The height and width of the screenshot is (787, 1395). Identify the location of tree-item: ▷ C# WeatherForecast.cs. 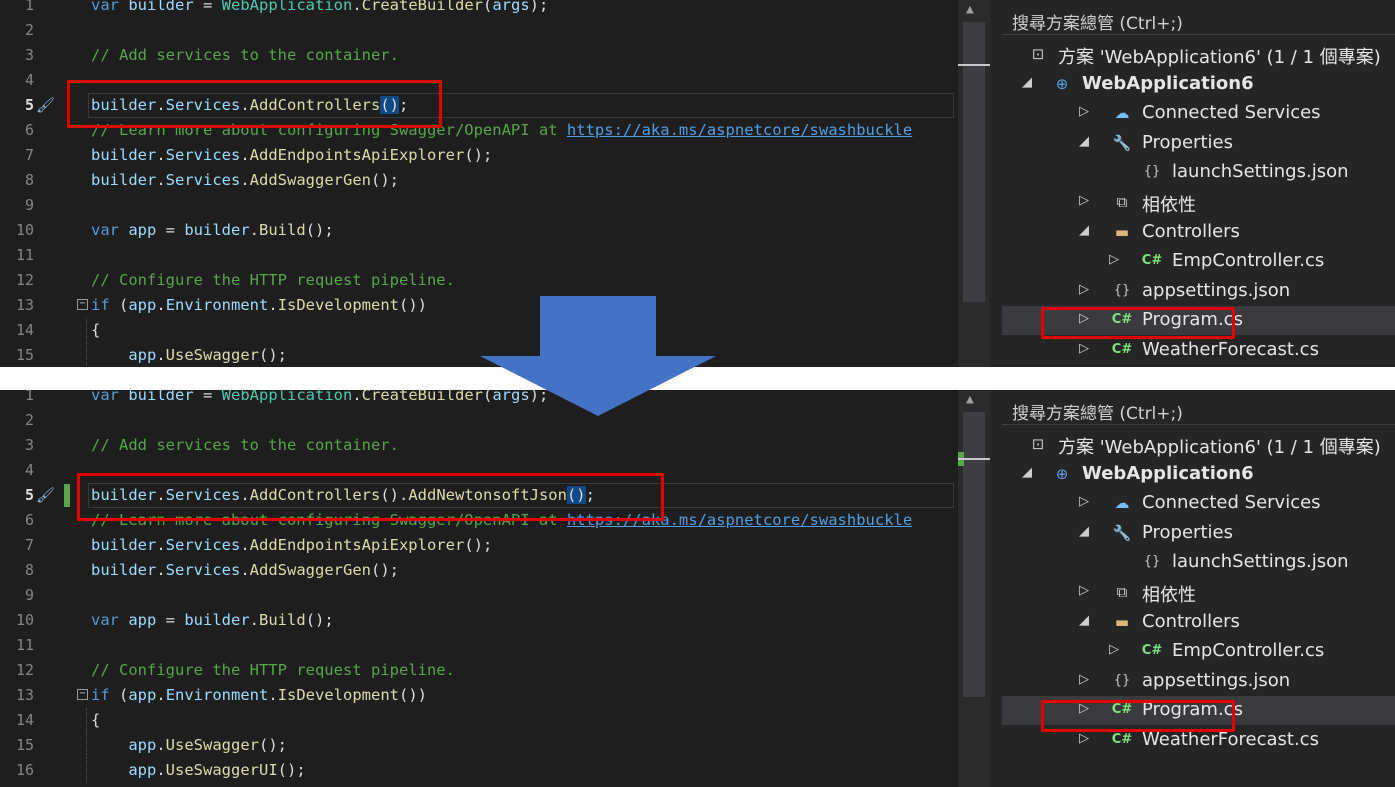
(1198, 350).